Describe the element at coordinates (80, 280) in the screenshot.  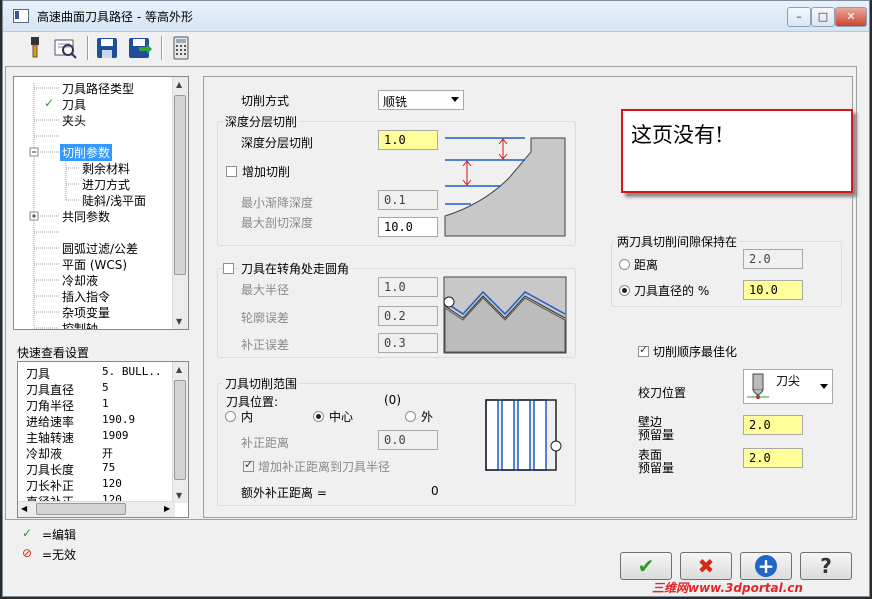
I see `tree-item-coolant: 冷却液` at that location.